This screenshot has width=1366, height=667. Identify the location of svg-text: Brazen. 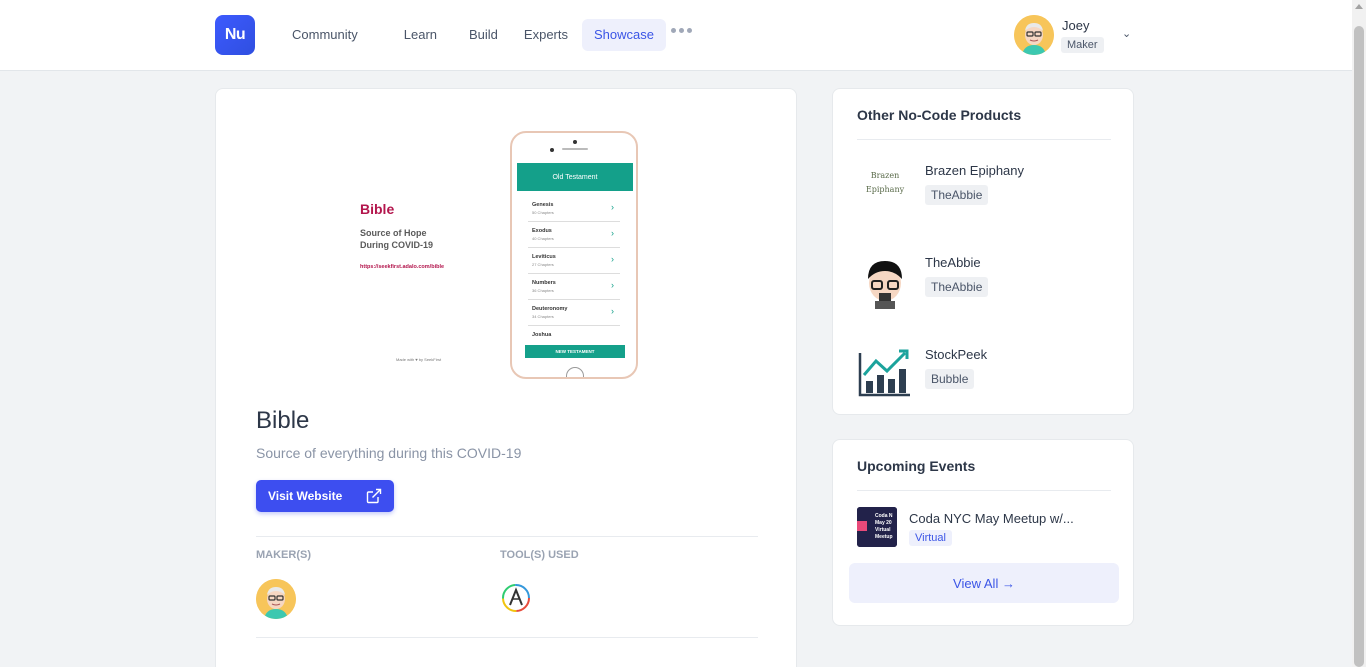
(885, 175).